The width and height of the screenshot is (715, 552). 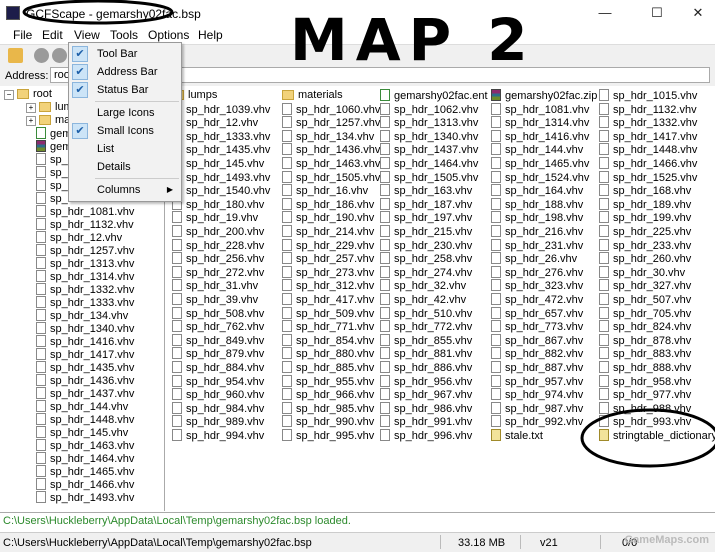 I want to click on menu-help: Help, so click(x=210, y=35).